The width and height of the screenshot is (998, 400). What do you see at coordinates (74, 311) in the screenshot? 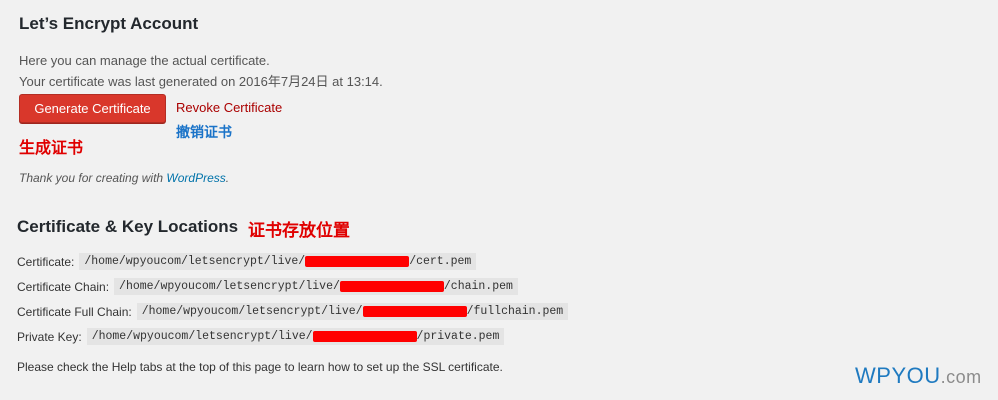
I see `location-label: Certificate Full Chain:` at bounding box center [74, 311].